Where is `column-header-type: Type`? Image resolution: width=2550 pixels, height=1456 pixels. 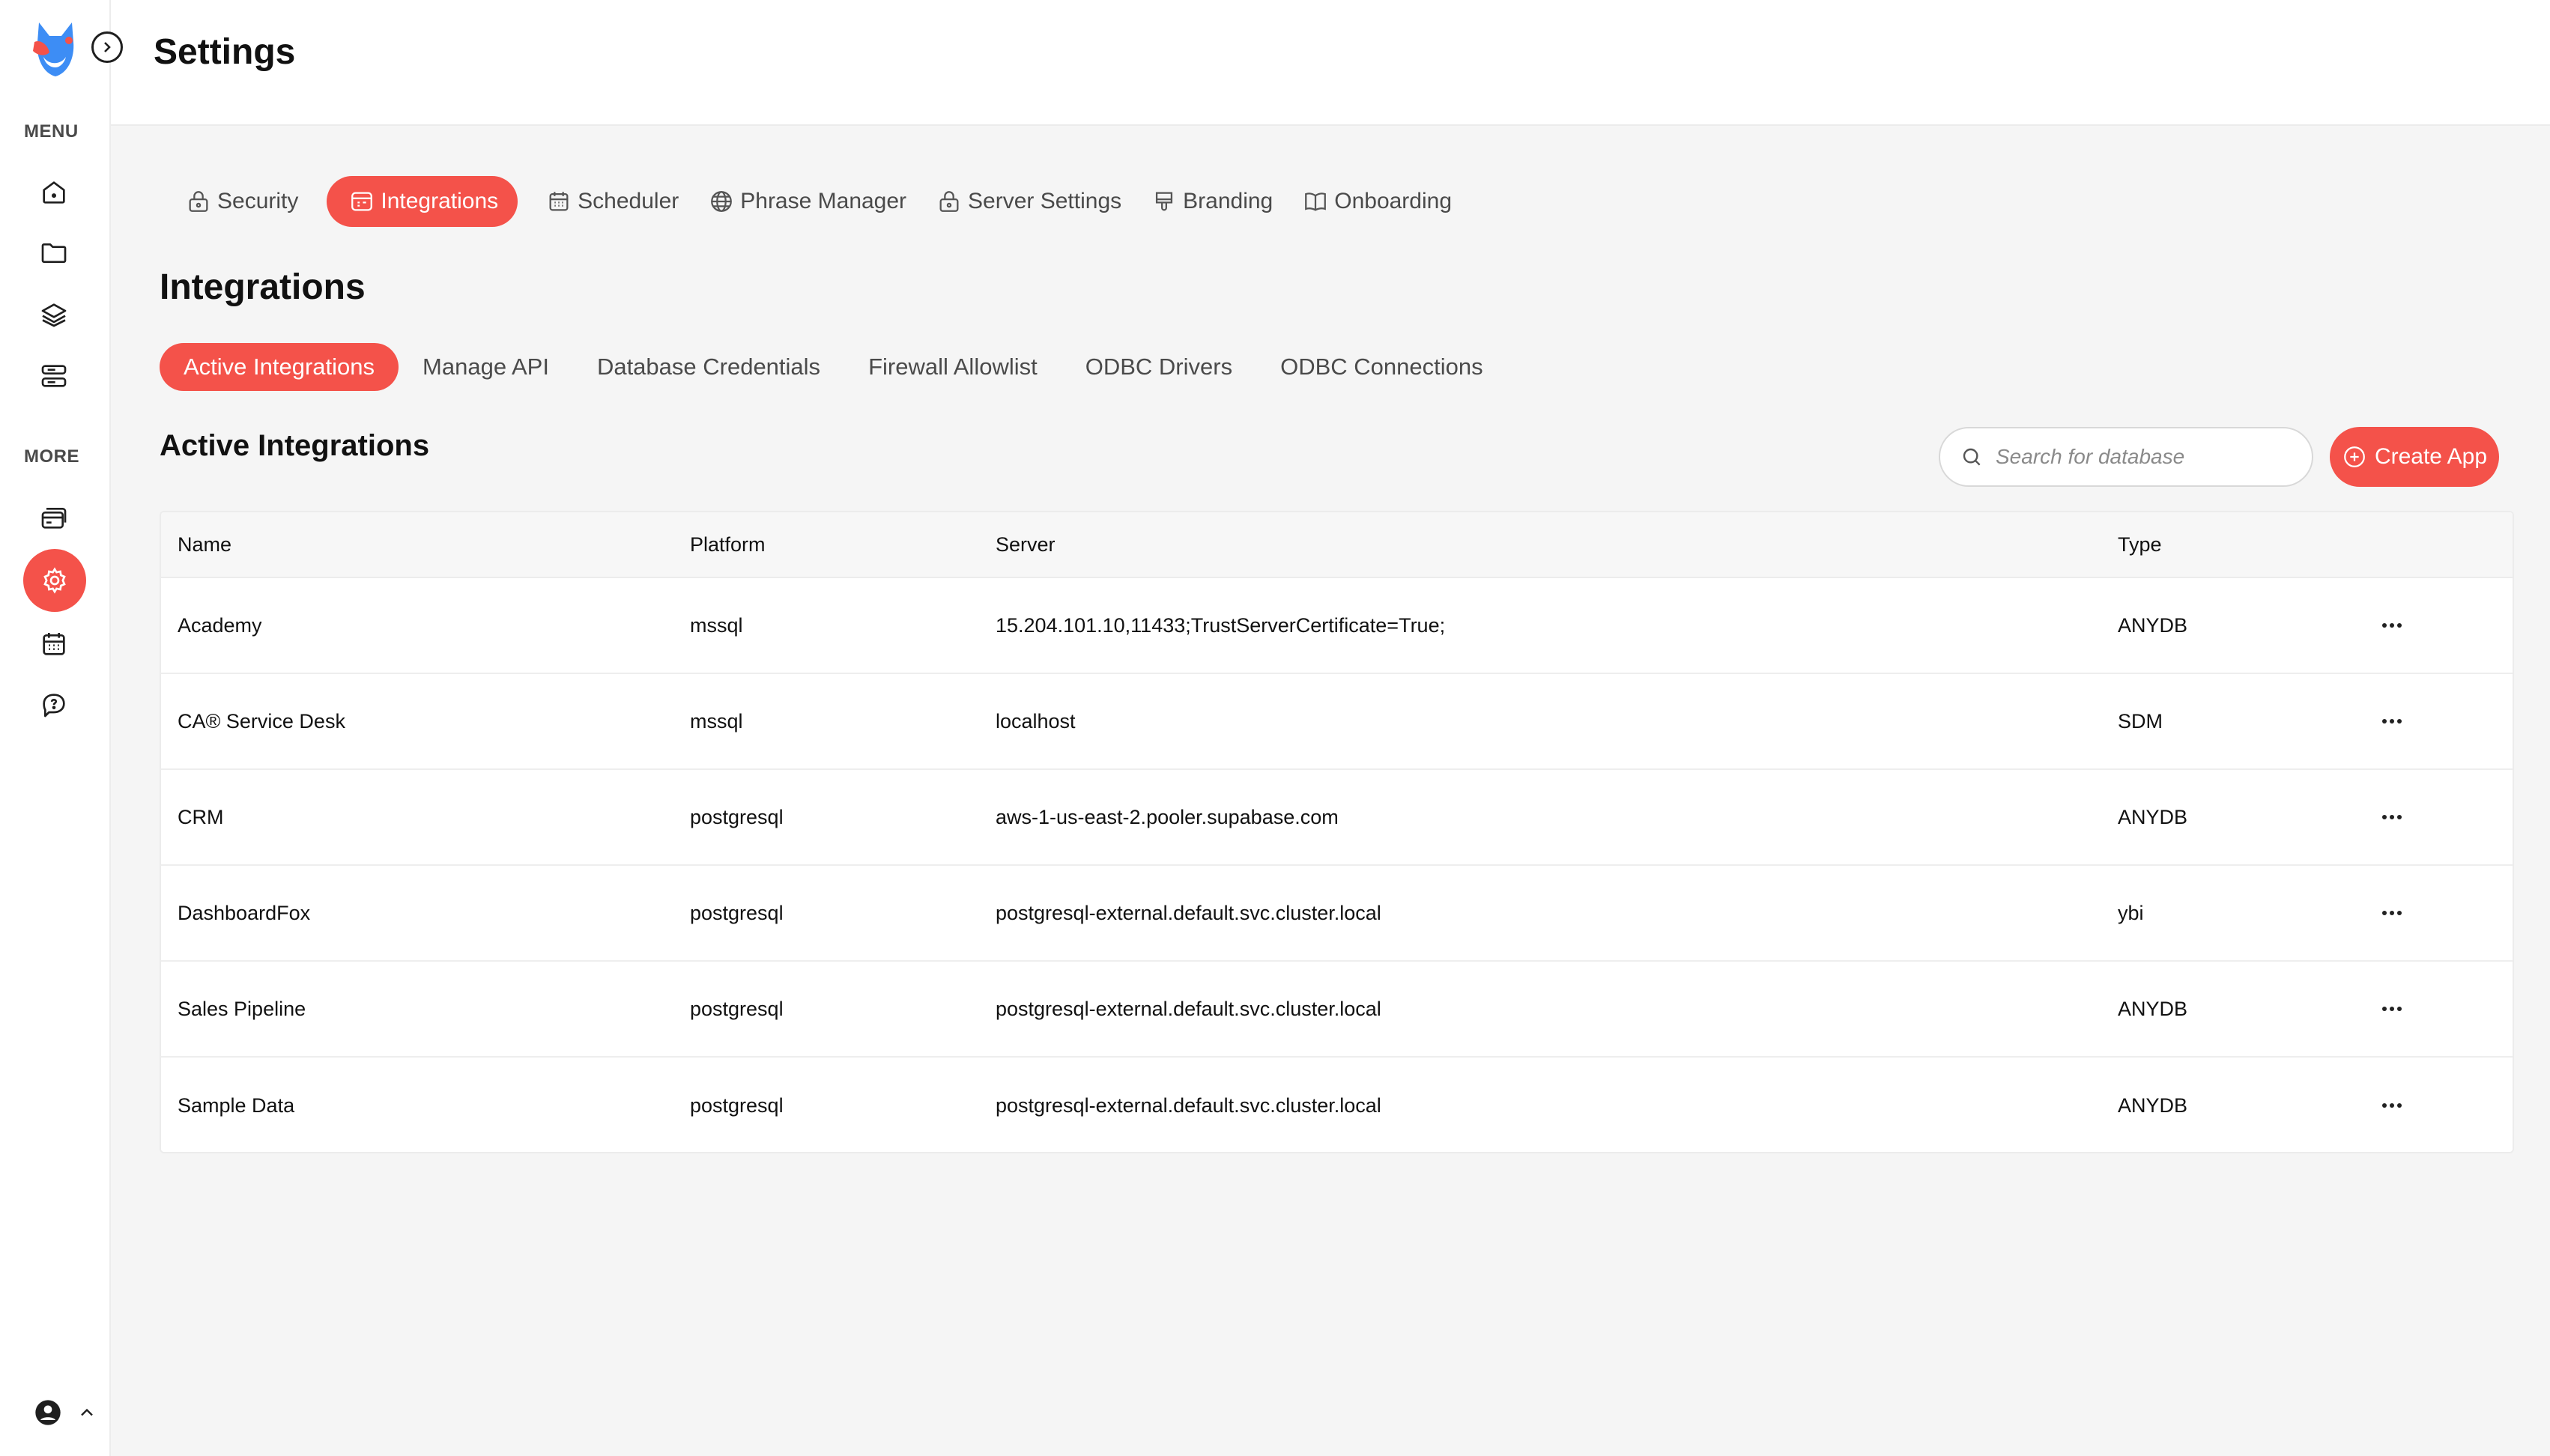
column-header-type: Type is located at coordinates (2223, 544).